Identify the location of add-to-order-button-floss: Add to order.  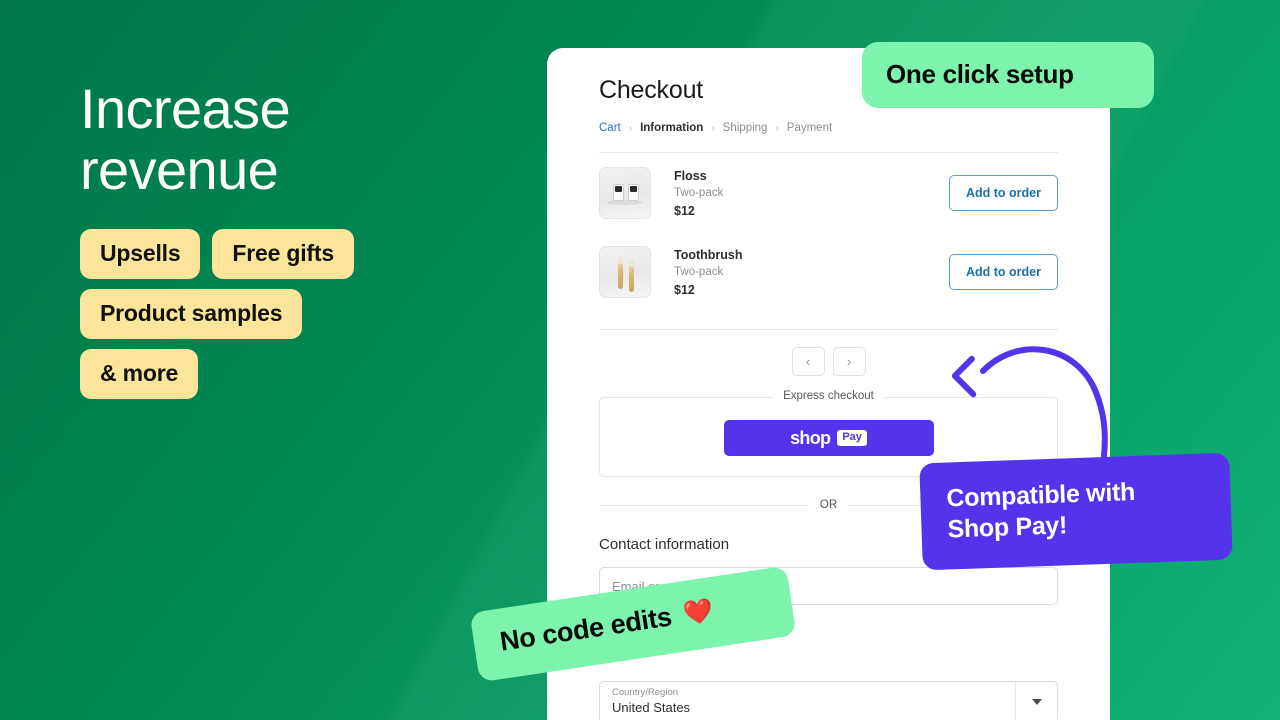
(1003, 193).